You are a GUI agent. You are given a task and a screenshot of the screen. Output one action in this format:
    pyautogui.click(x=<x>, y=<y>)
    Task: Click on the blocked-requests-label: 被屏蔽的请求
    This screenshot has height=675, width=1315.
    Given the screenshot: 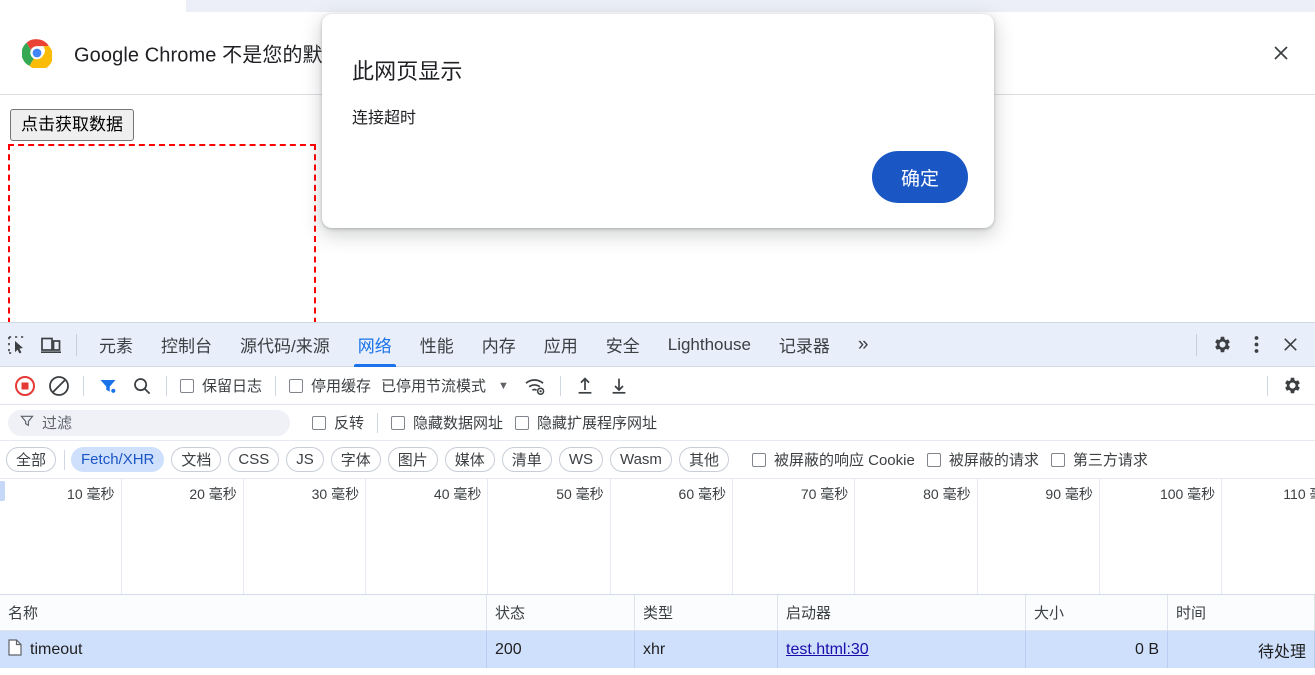 What is the action you would take?
    pyautogui.click(x=993, y=460)
    